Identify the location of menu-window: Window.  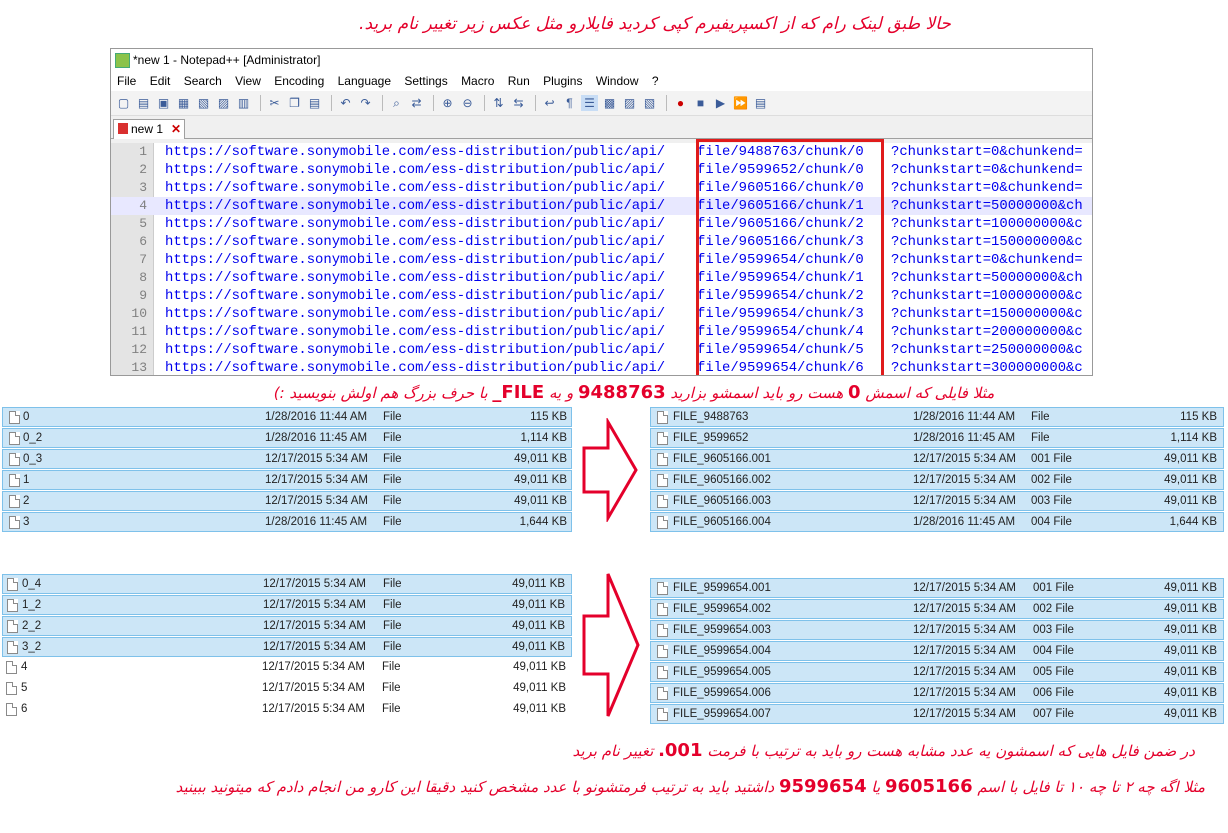
(617, 81).